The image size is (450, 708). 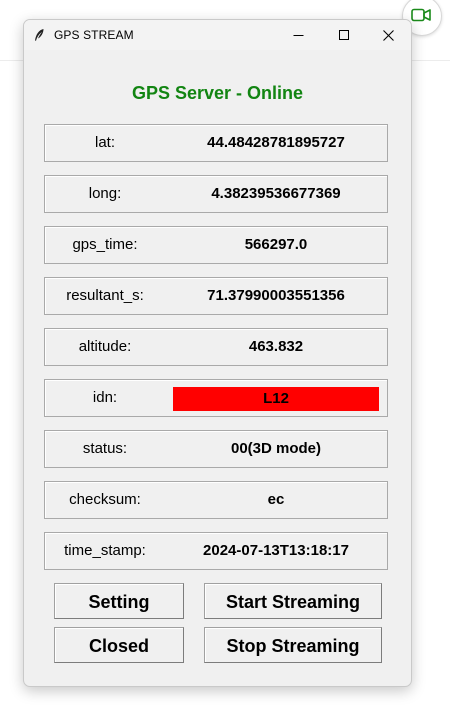 What do you see at coordinates (217, 93) in the screenshot?
I see `server-status-heading: GPS Server - Online` at bounding box center [217, 93].